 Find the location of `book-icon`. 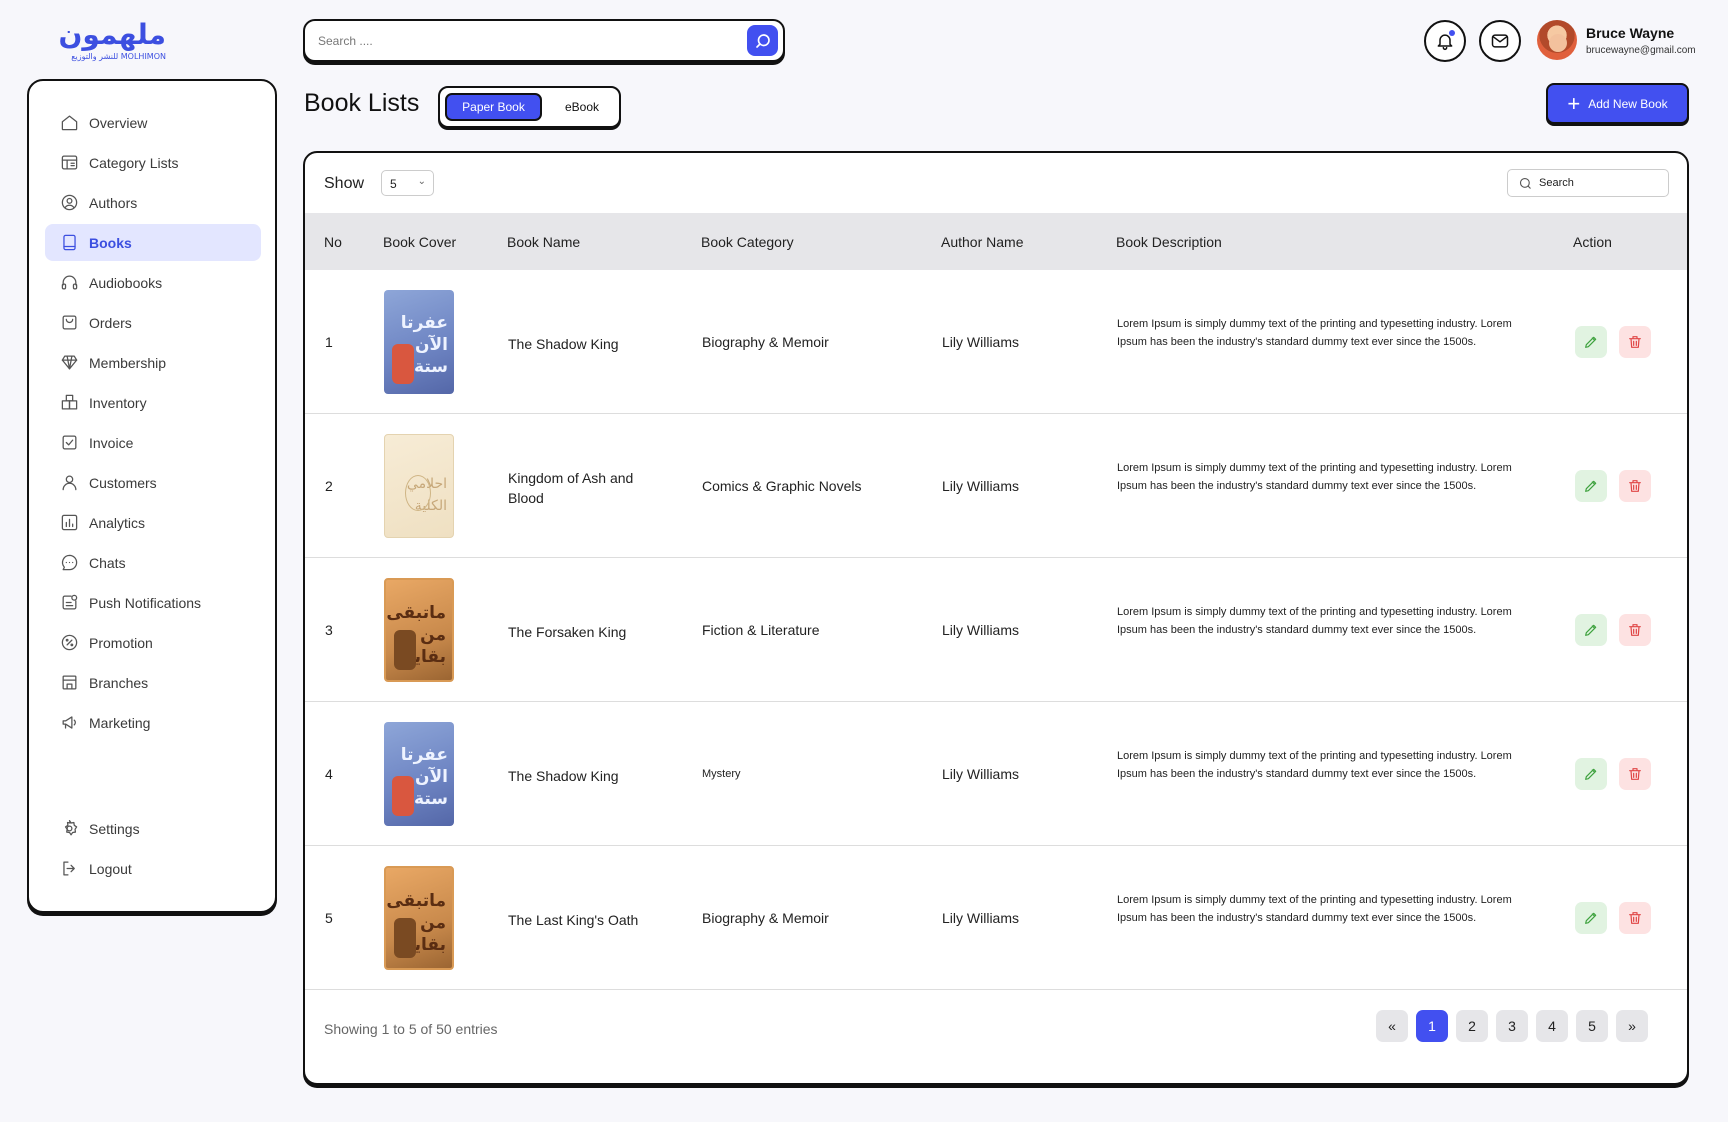

book-icon is located at coordinates (69, 242).